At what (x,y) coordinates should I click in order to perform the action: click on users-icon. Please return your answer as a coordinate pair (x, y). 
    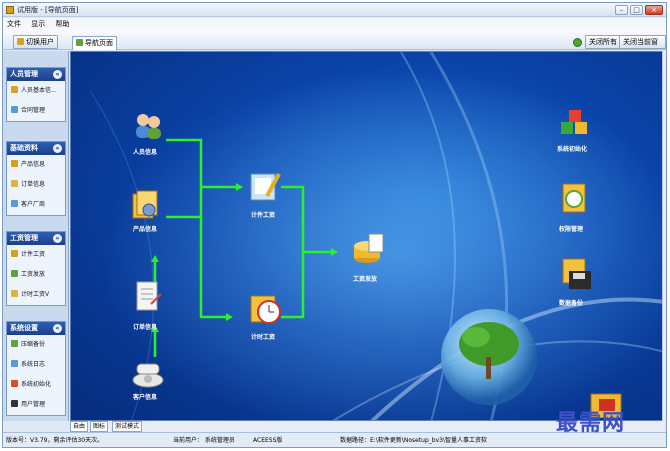
    Looking at the image, I should click on (14, 403).